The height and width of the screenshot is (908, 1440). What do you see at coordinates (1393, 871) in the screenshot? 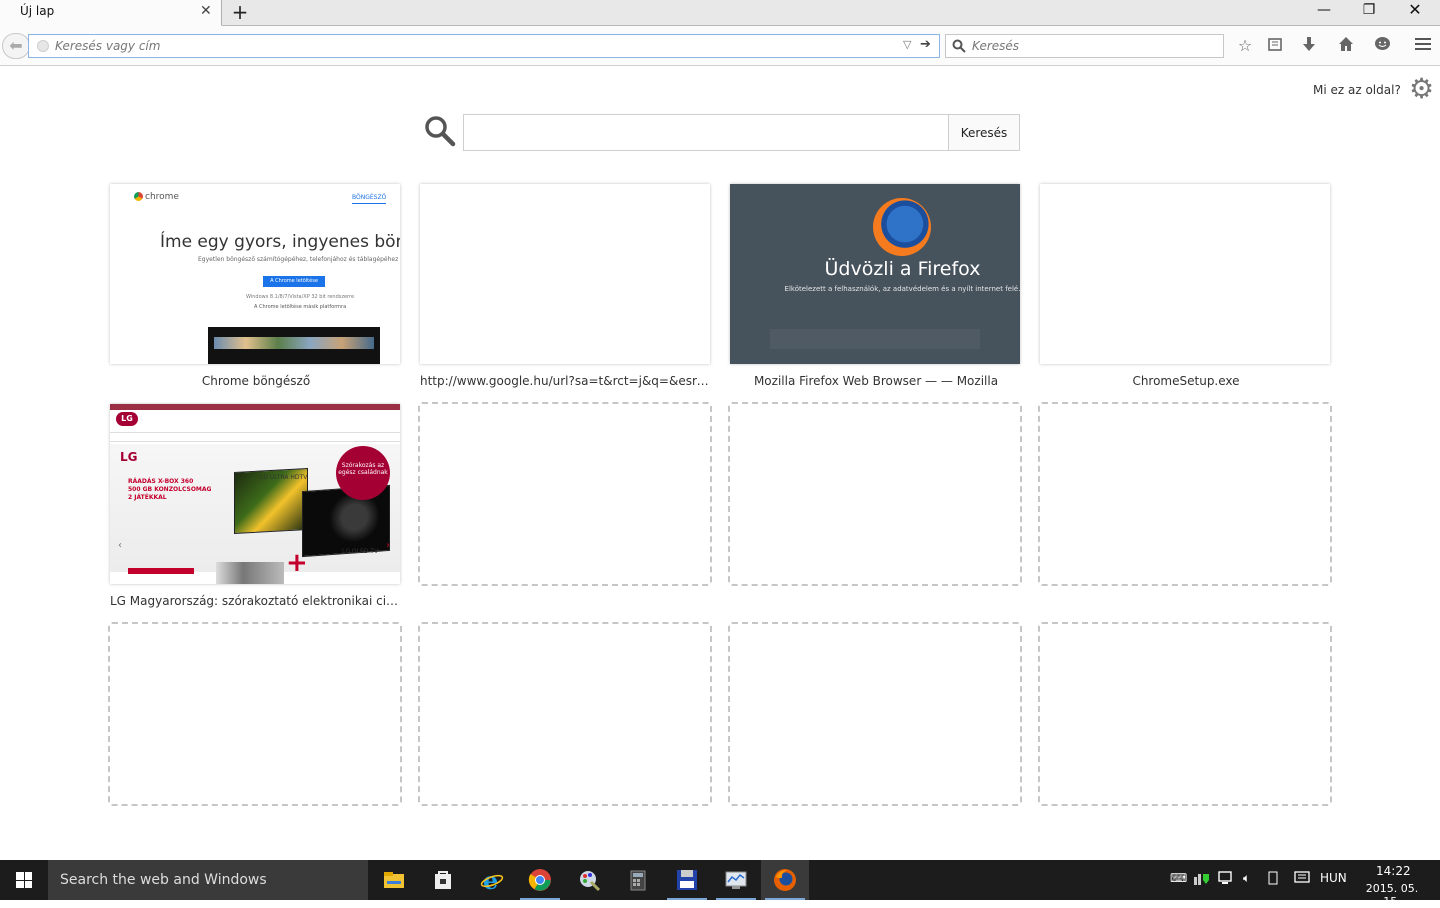
I see `clock-time: 14:22` at bounding box center [1393, 871].